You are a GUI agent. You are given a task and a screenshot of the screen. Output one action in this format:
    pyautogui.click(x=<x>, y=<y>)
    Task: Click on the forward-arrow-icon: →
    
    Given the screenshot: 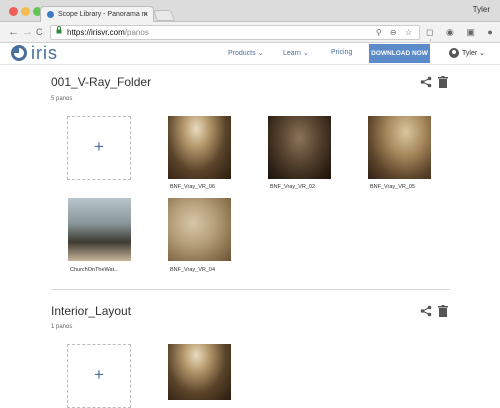 What is the action you would take?
    pyautogui.click(x=27, y=32)
    